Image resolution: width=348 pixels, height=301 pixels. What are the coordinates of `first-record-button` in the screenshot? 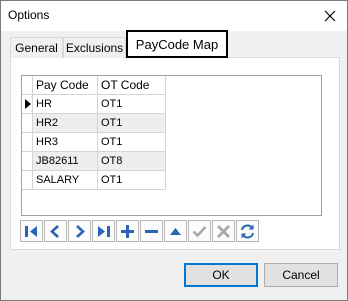 It's located at (31, 231).